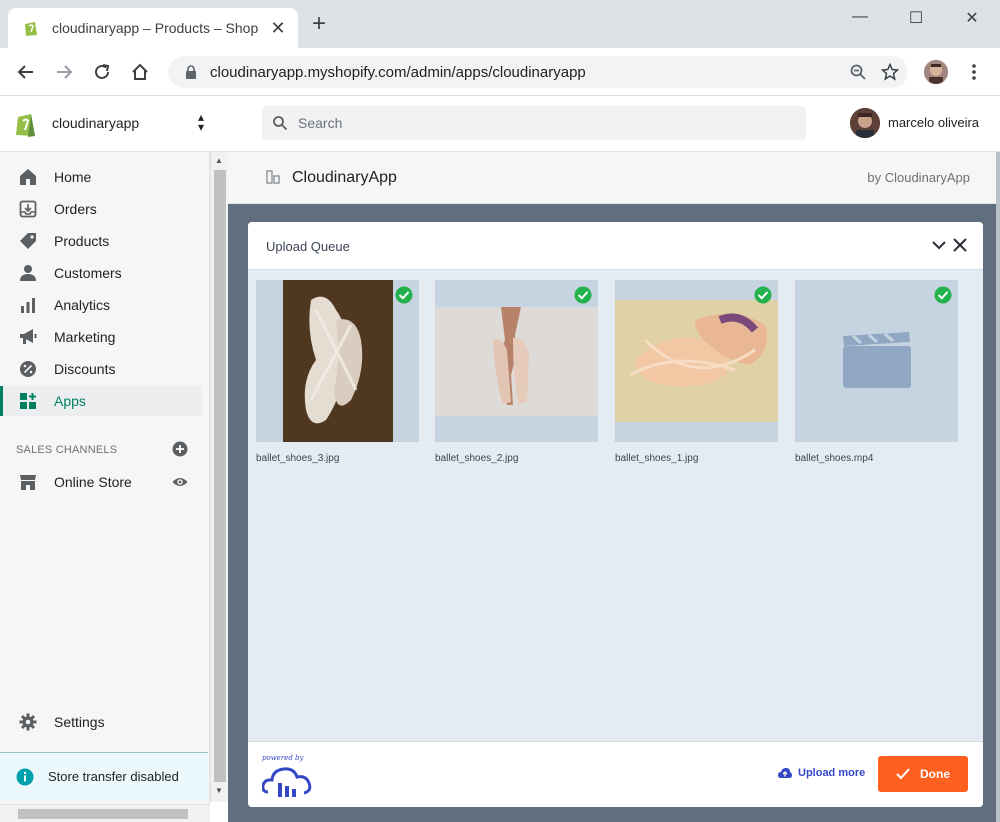 The image size is (1000, 822). I want to click on browser-menu-icon, so click(974, 72).